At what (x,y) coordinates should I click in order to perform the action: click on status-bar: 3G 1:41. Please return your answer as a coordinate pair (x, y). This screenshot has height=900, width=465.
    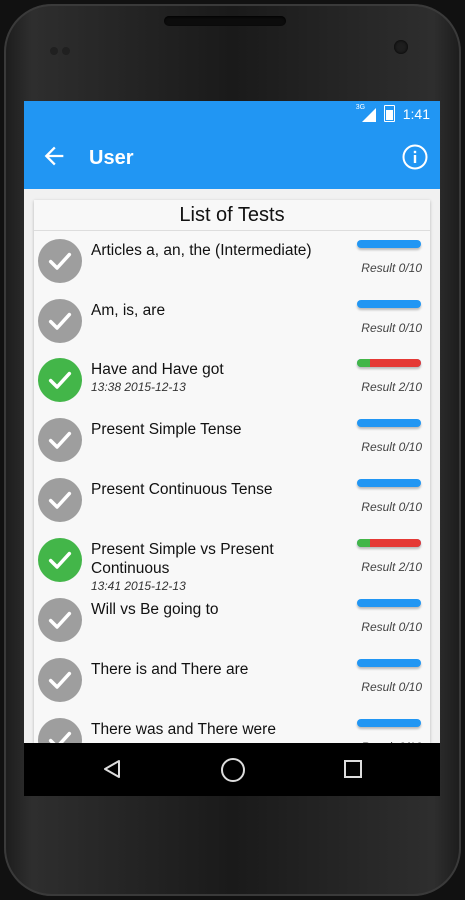
    Looking at the image, I should click on (232, 114).